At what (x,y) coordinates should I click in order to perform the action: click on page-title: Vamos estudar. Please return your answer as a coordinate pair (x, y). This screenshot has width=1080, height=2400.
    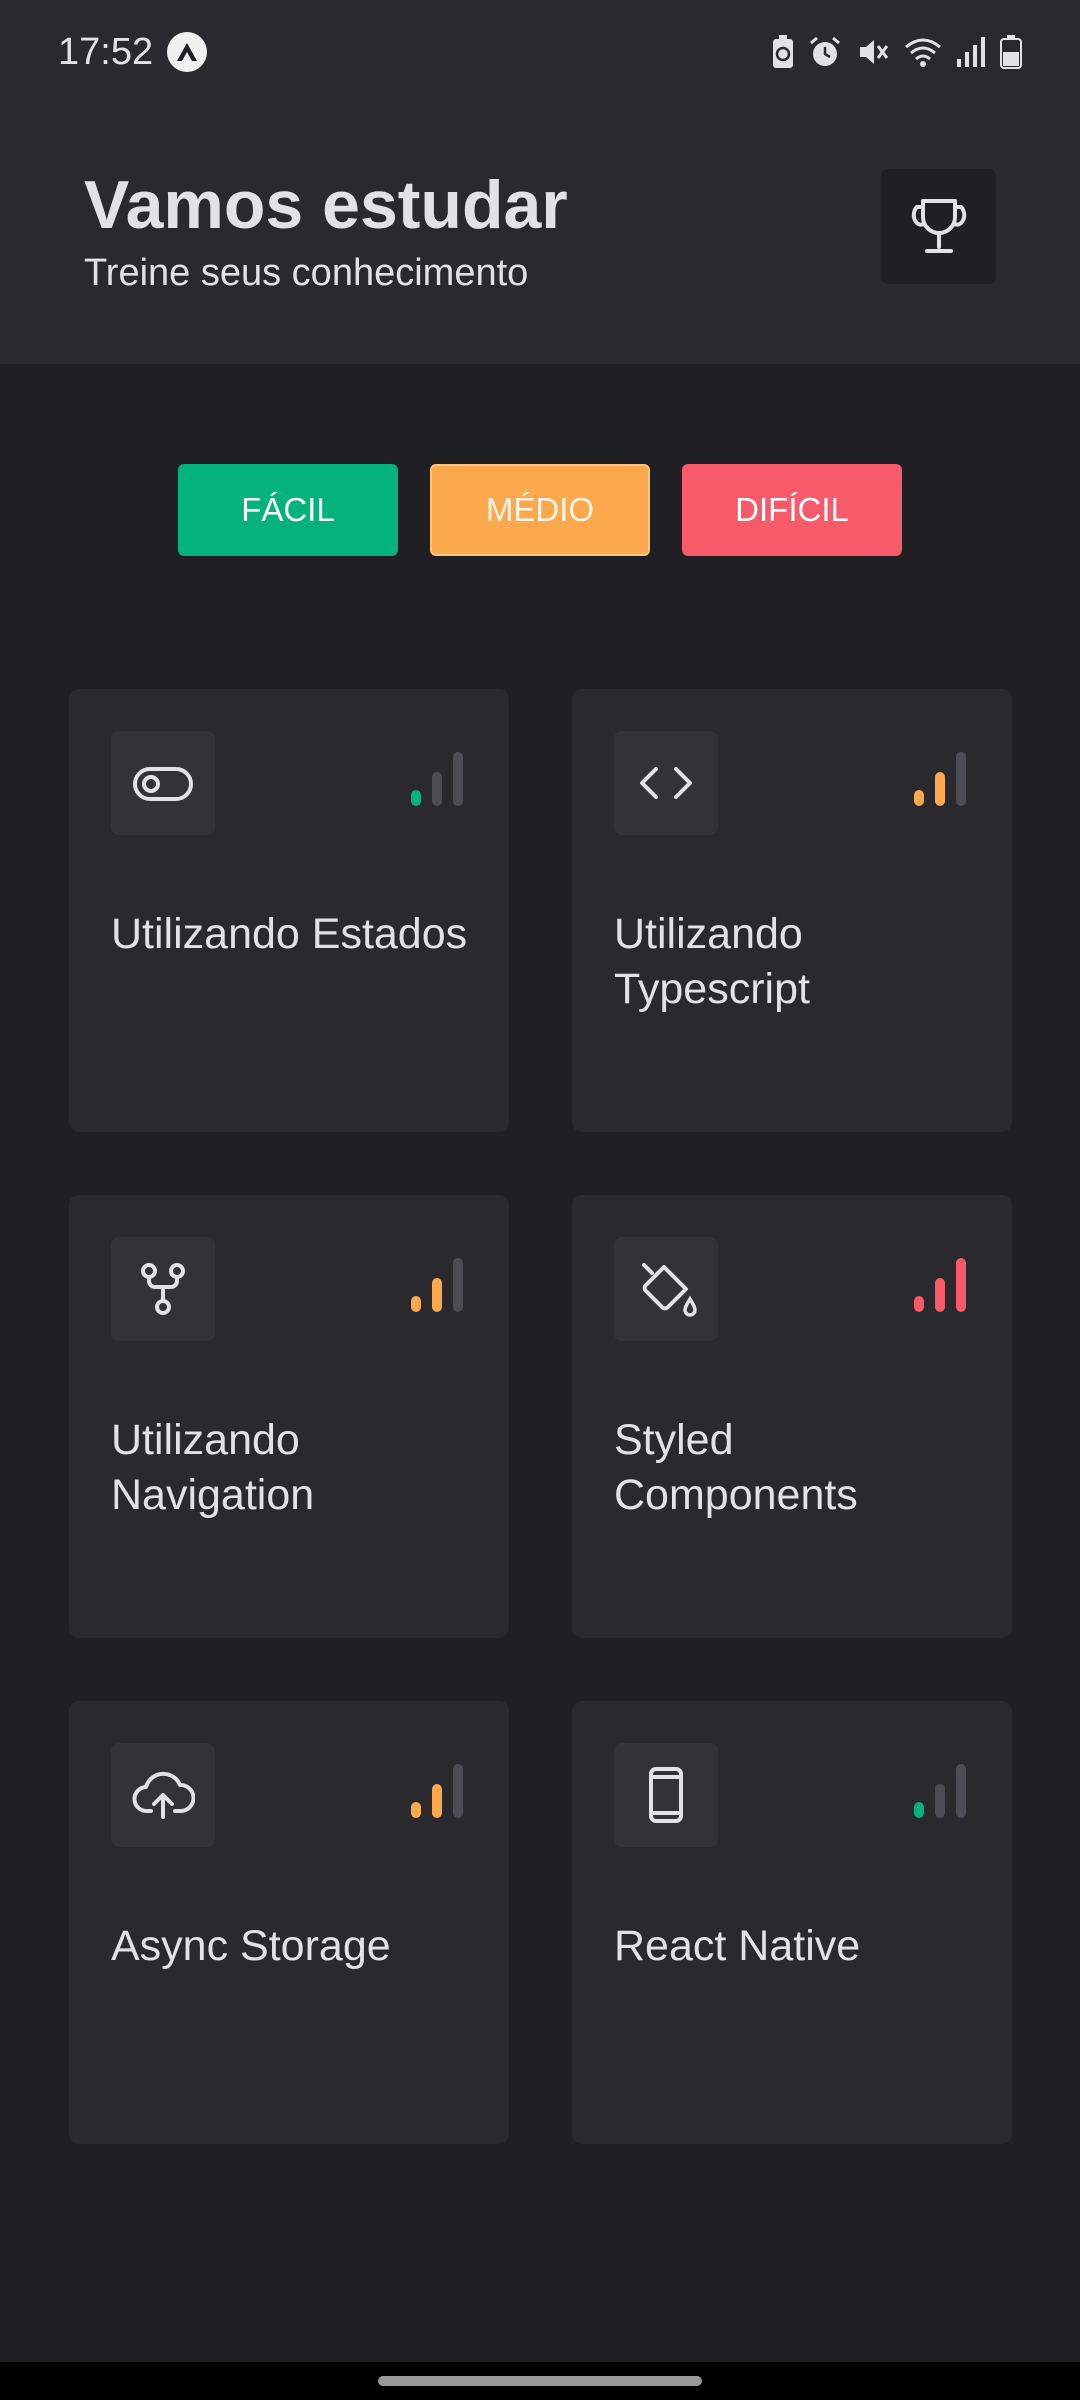
    Looking at the image, I should click on (326, 205).